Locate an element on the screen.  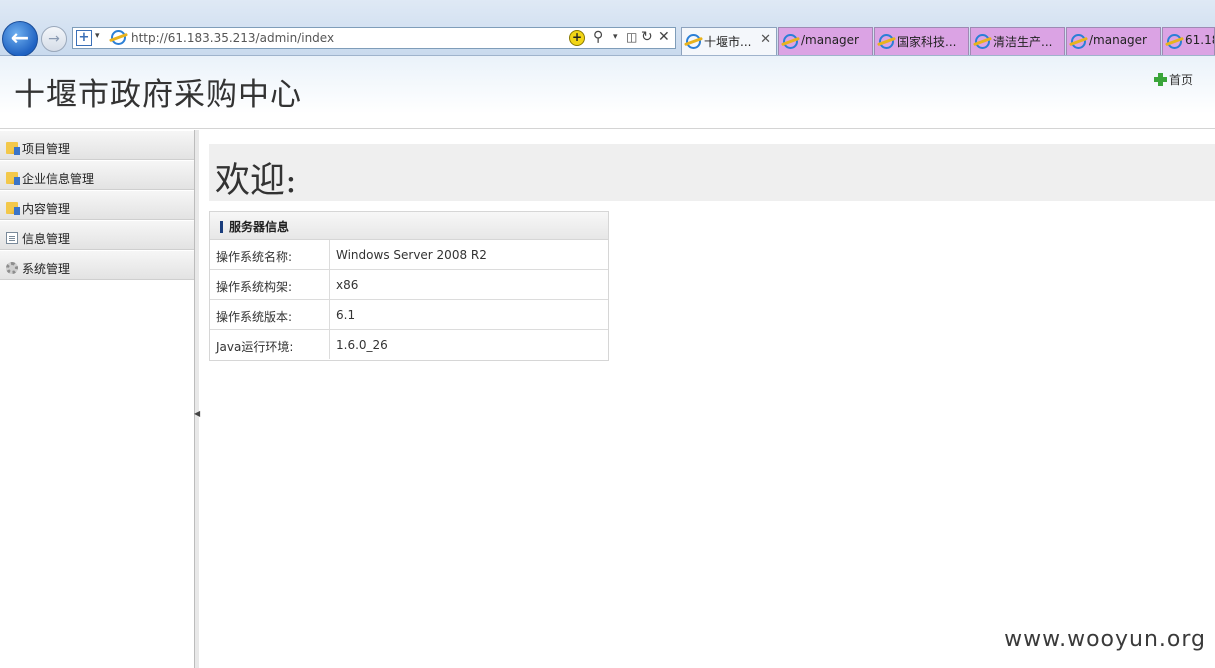
chevron-down-icon: ▾ is located at coordinates (97, 36).